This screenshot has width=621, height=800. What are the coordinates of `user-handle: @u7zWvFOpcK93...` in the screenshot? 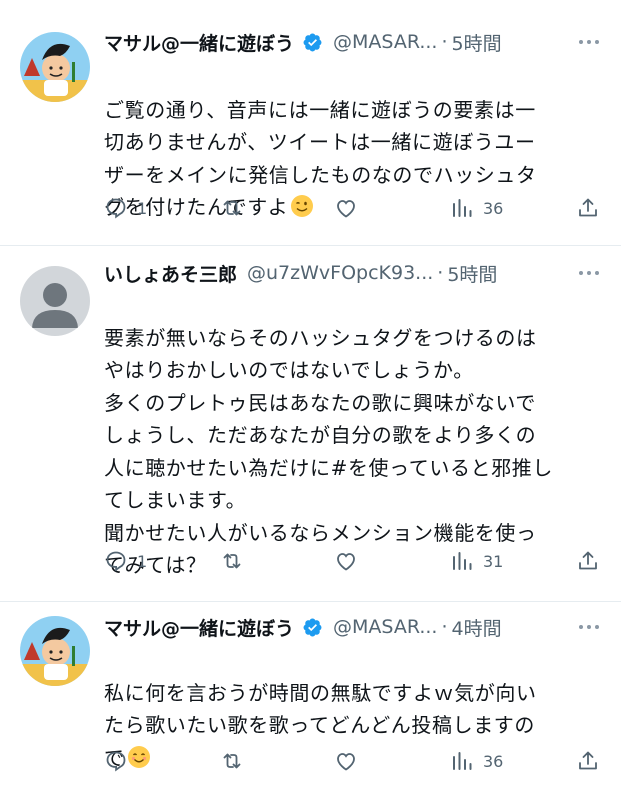 It's located at (340, 273).